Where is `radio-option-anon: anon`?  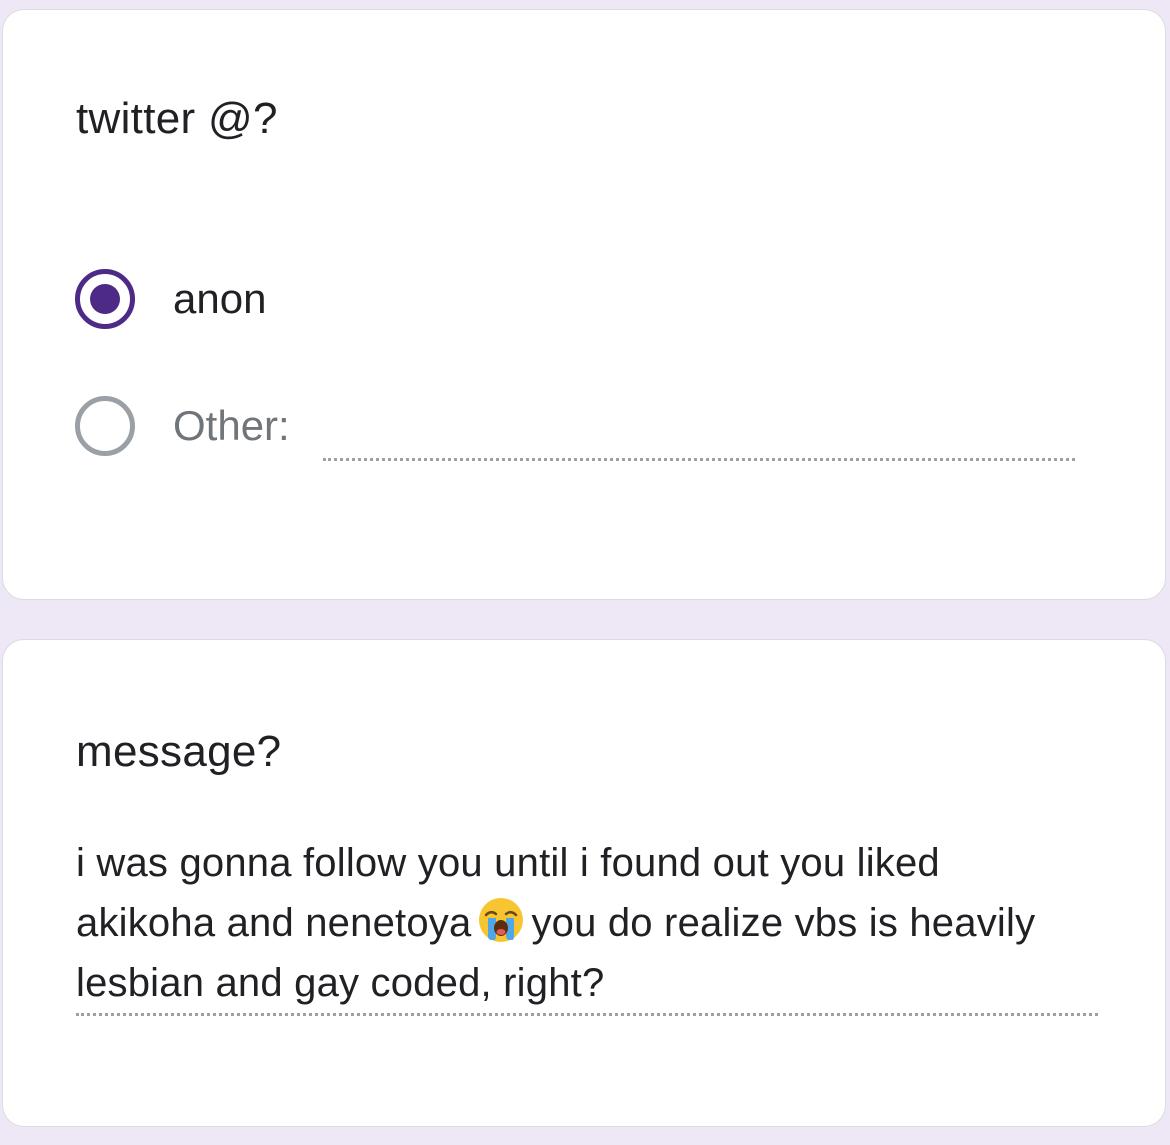
radio-option-anon: anon is located at coordinates (170, 299).